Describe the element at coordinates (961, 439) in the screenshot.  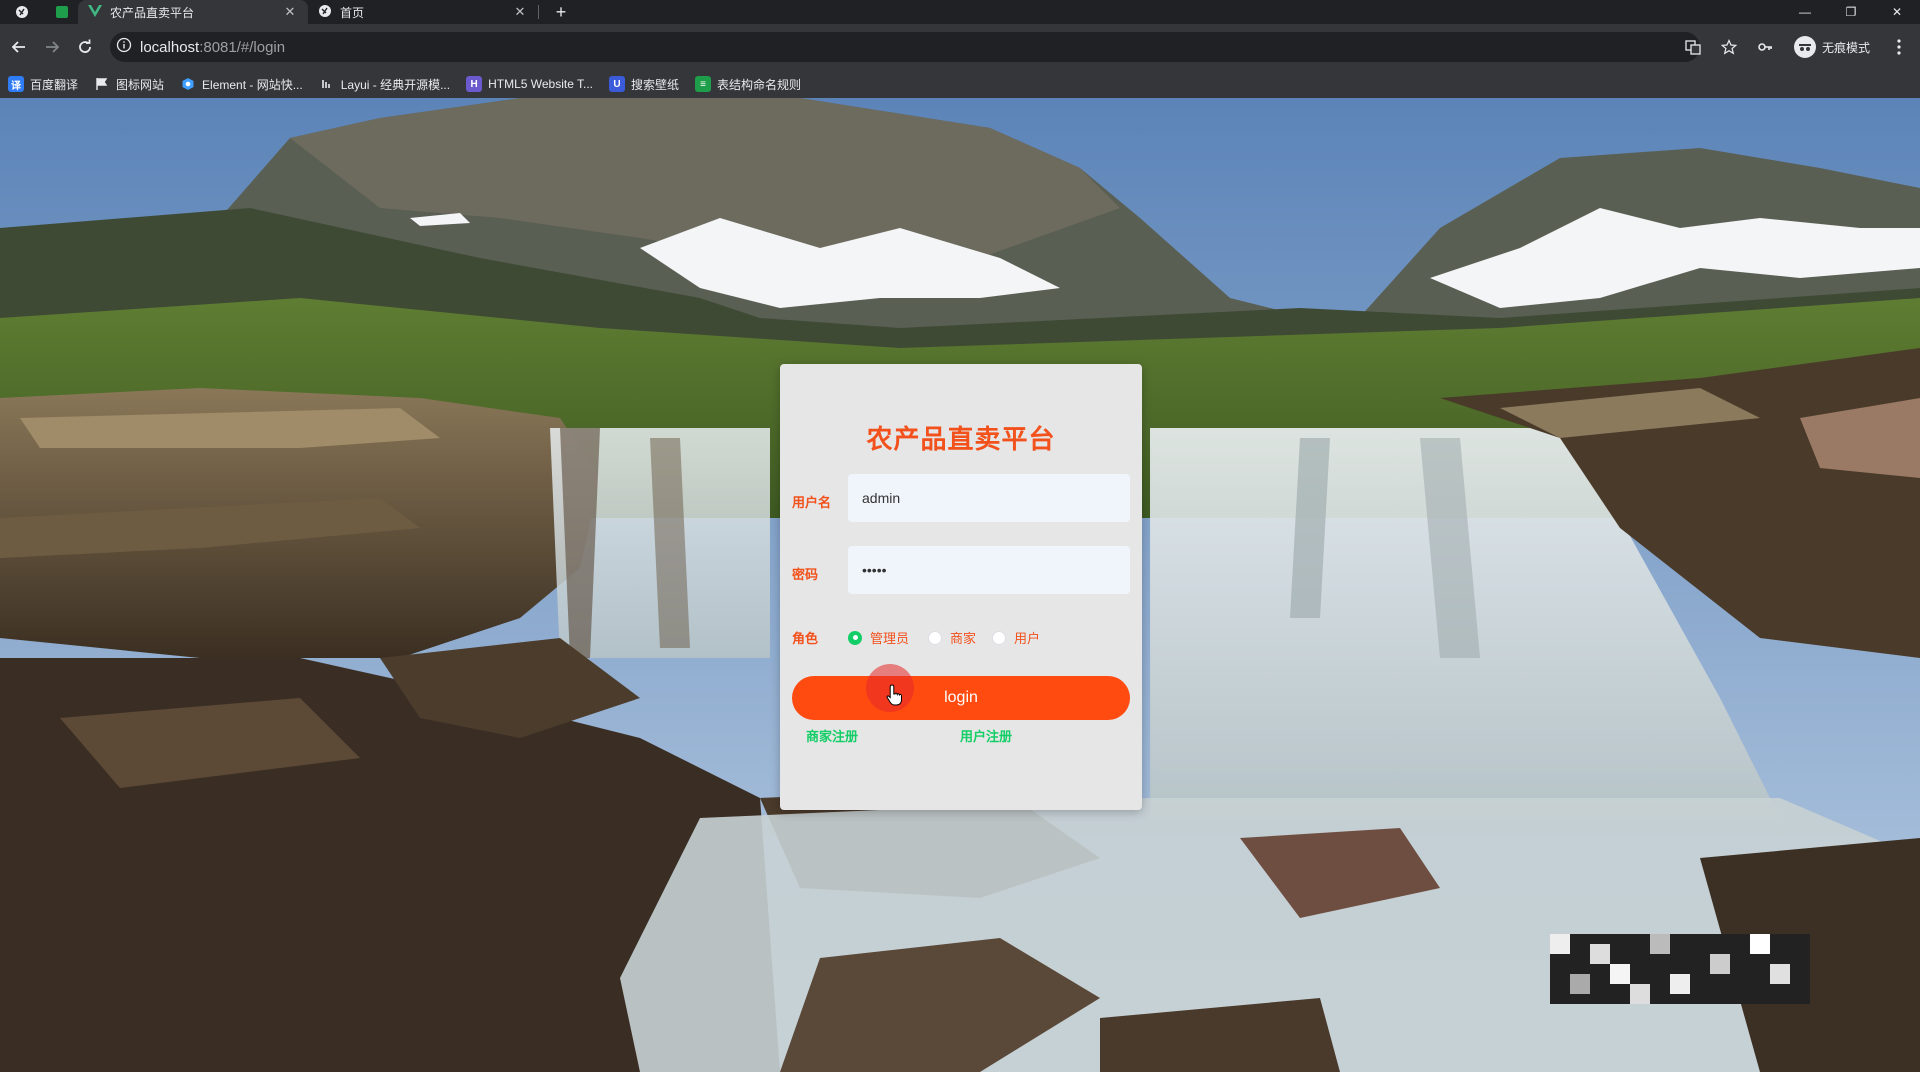
I see `page-title: 农产品直卖平台` at that location.